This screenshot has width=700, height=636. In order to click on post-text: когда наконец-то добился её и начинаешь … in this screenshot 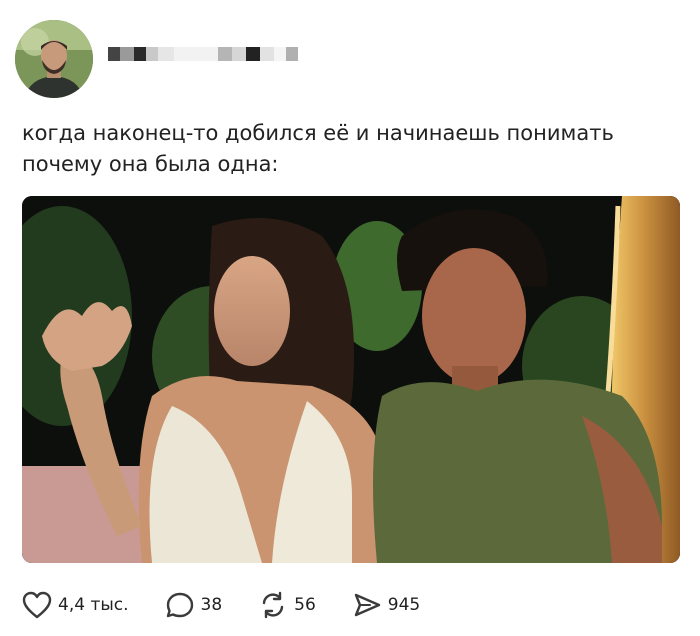, I will do `click(318, 148)`.